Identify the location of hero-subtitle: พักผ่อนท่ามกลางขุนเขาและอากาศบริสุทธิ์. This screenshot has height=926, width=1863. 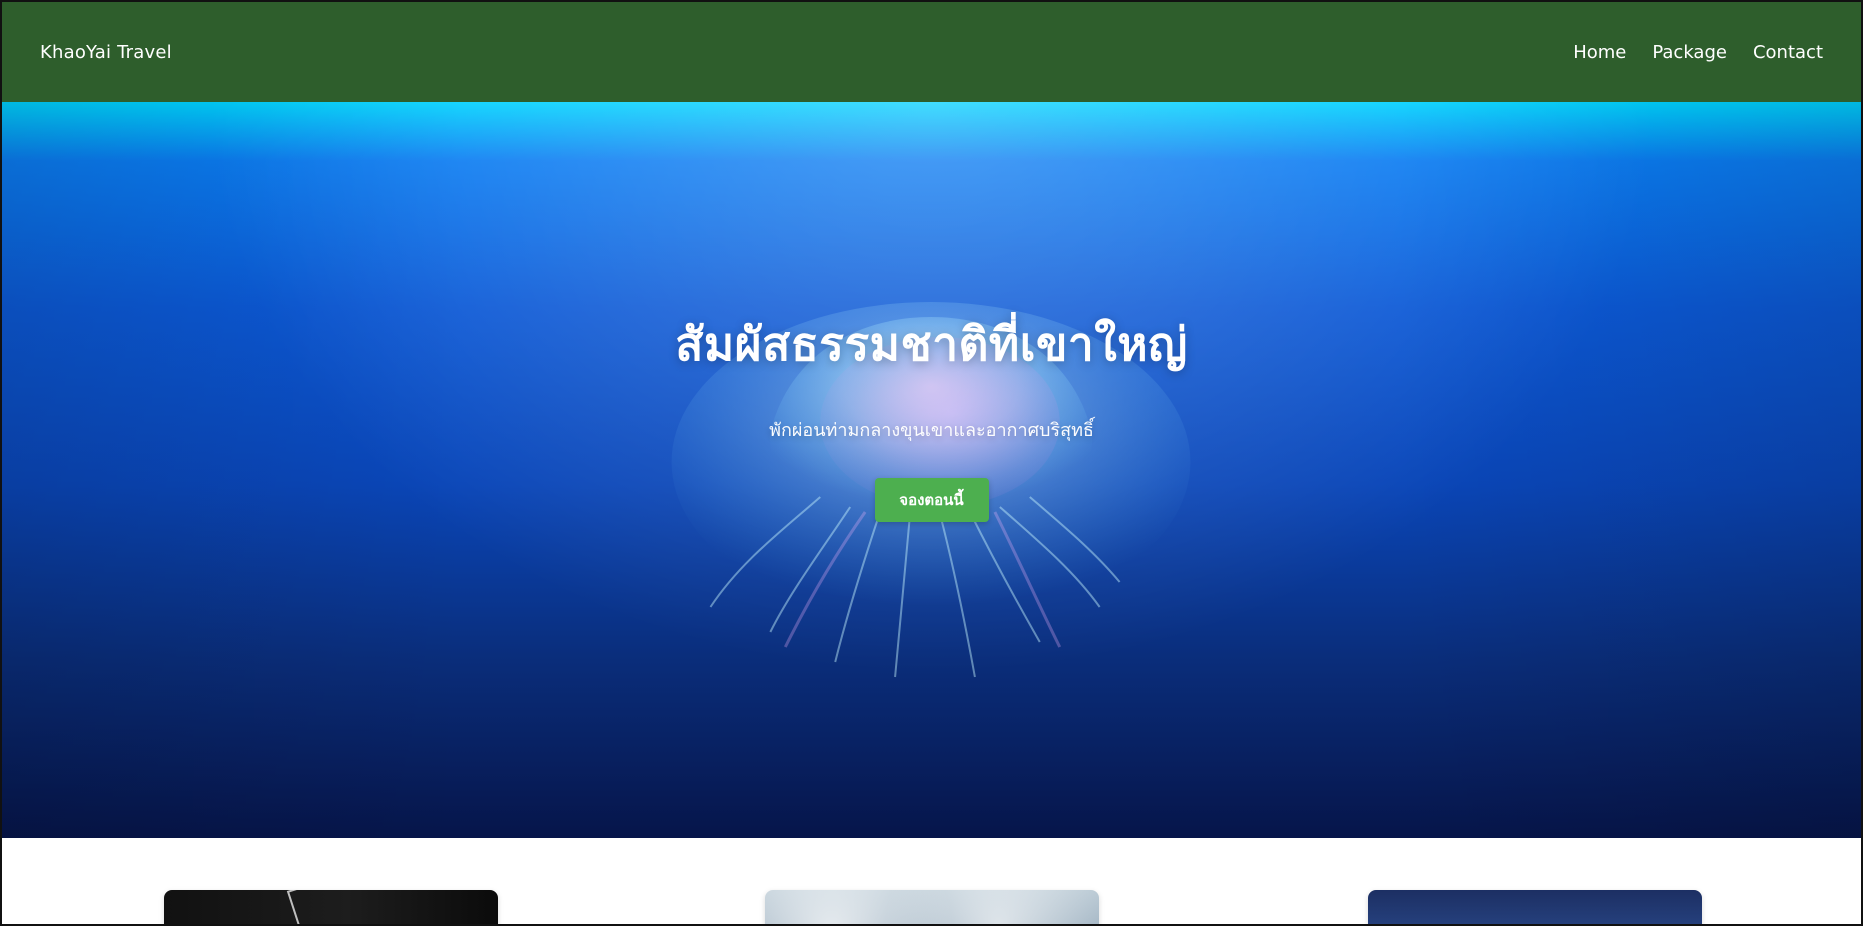
(931, 430).